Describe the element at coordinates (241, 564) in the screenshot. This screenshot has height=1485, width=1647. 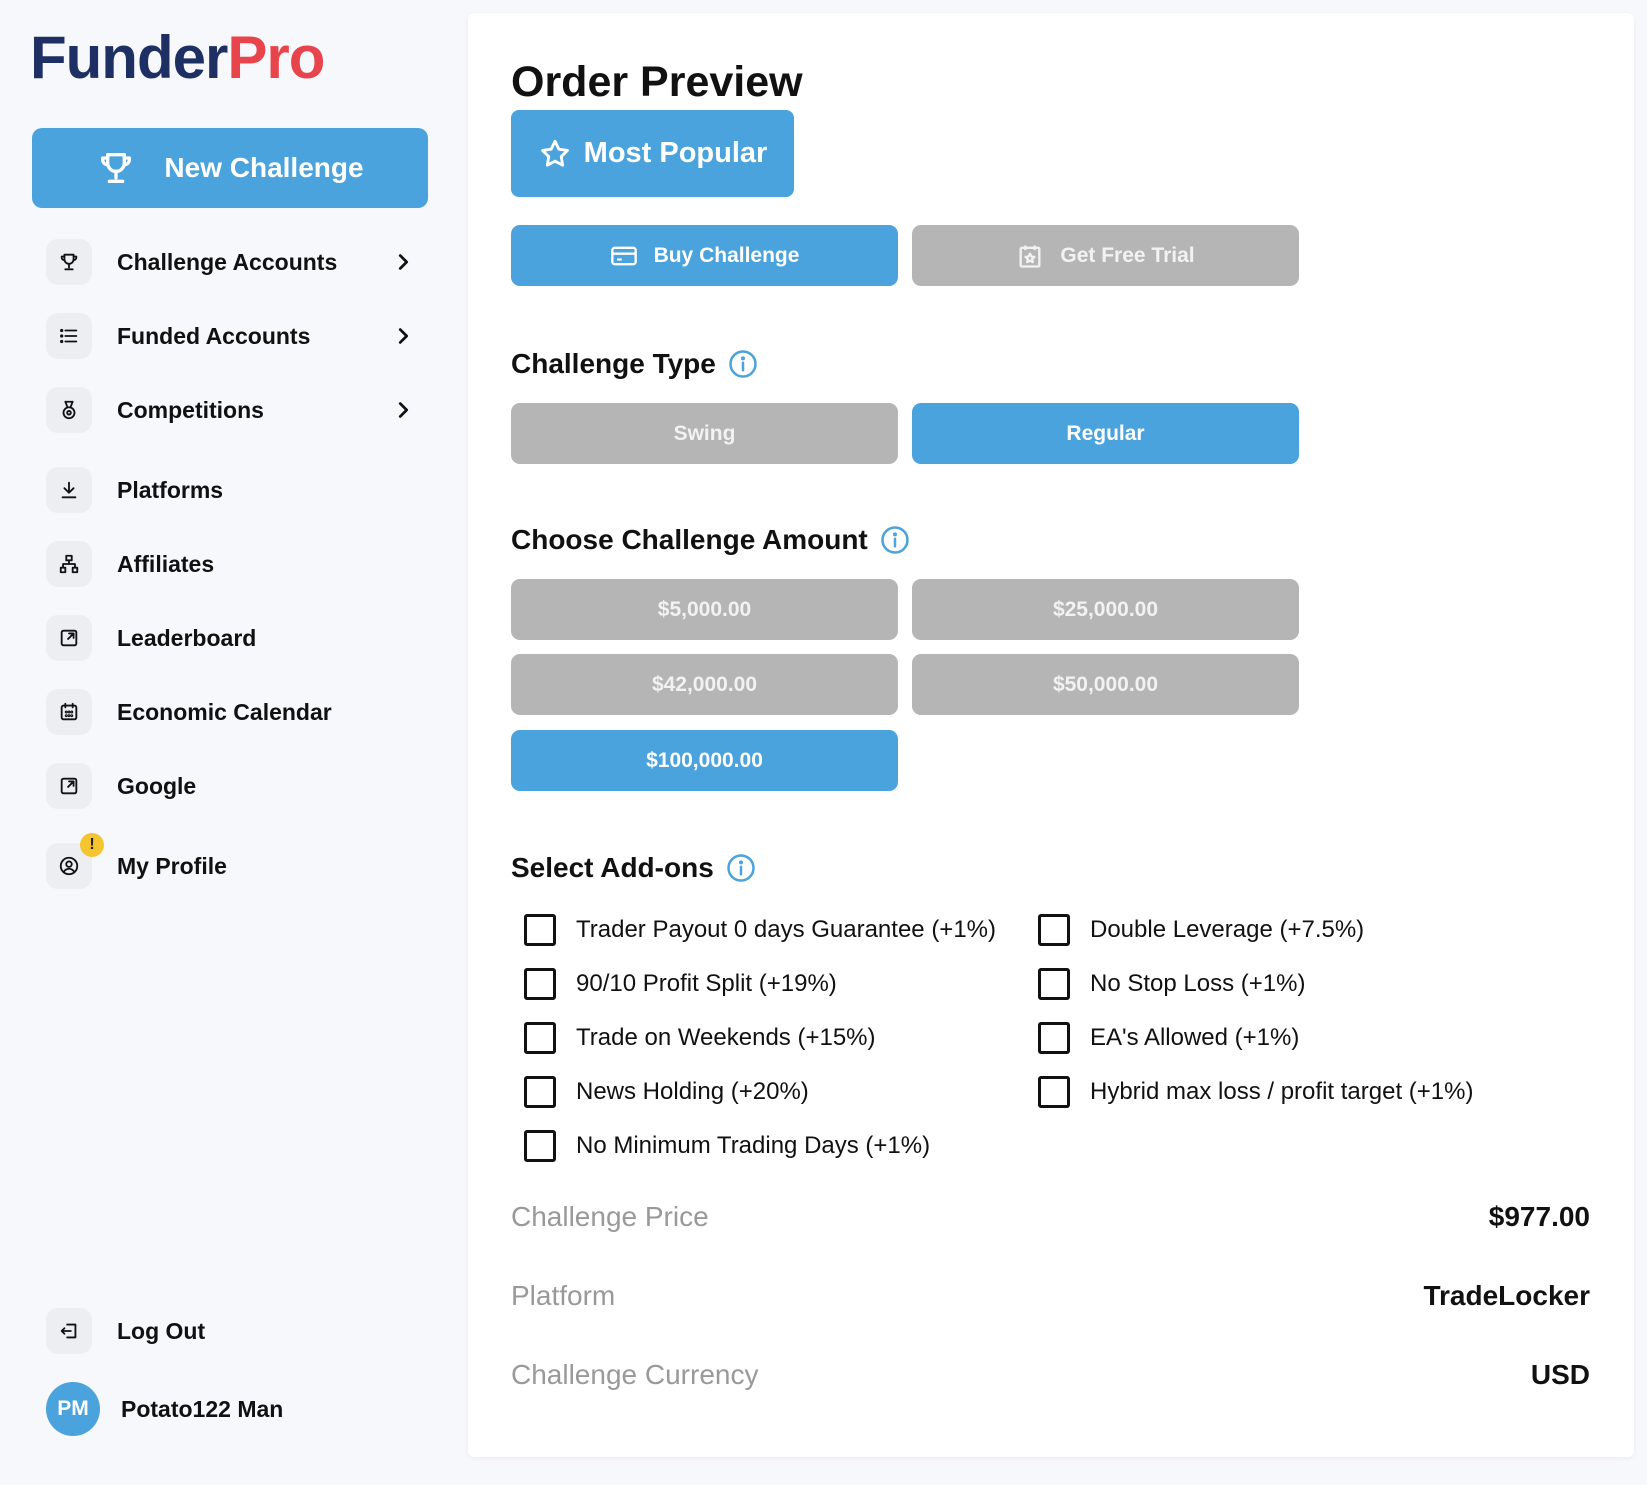
I see `sidebar-item-affiliates: Affiliates` at that location.